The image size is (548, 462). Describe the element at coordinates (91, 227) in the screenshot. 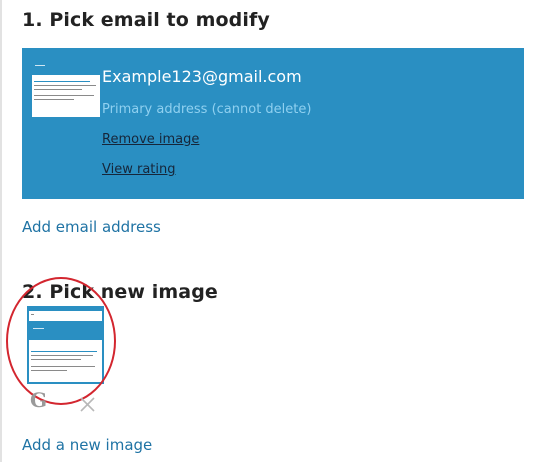

I see `add-email-address-link: Add email address` at that location.